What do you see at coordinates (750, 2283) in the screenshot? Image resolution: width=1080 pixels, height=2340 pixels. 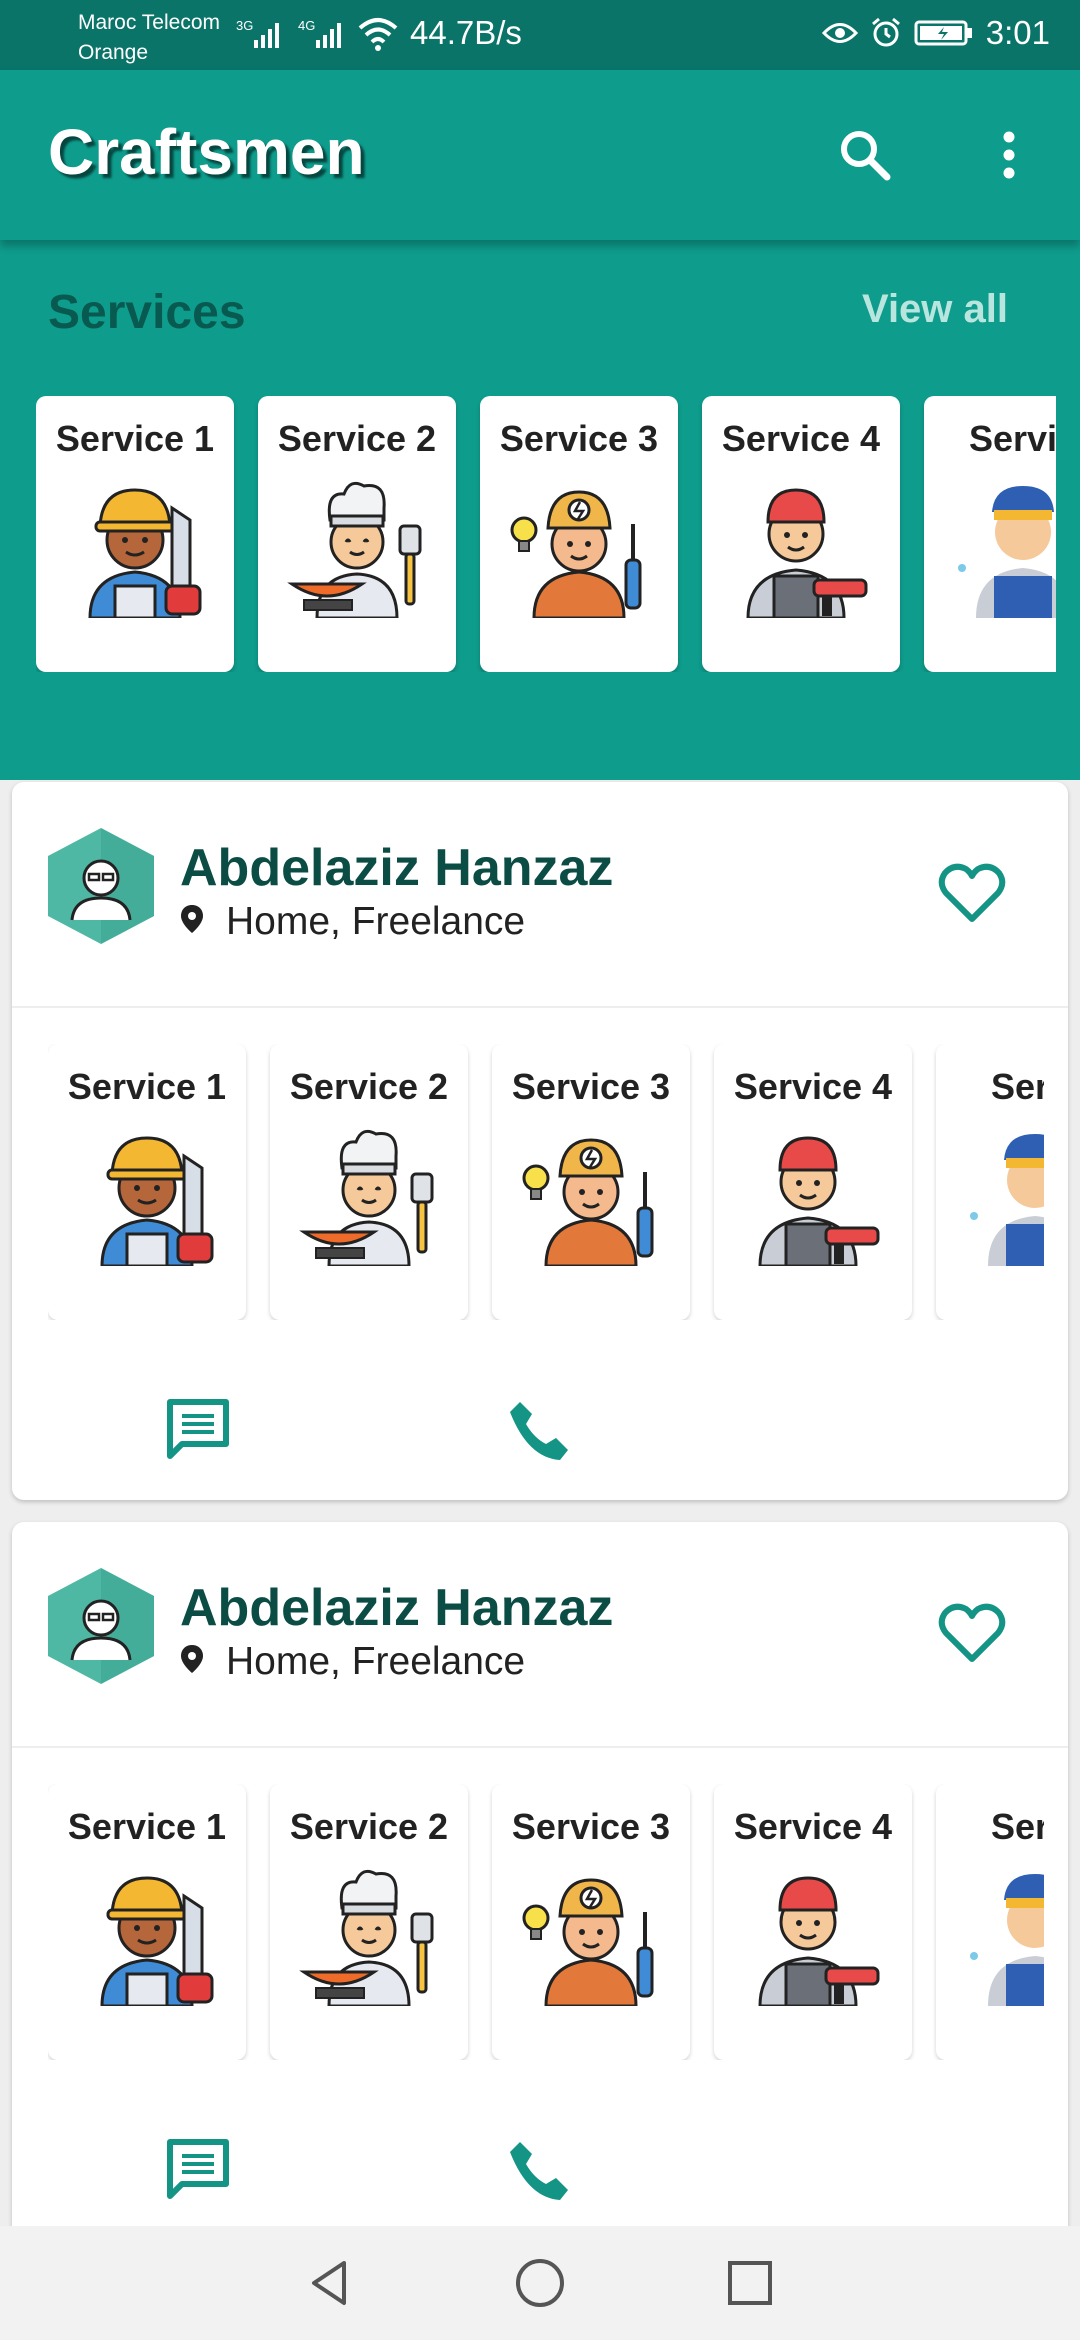 I see `recents-icon` at bounding box center [750, 2283].